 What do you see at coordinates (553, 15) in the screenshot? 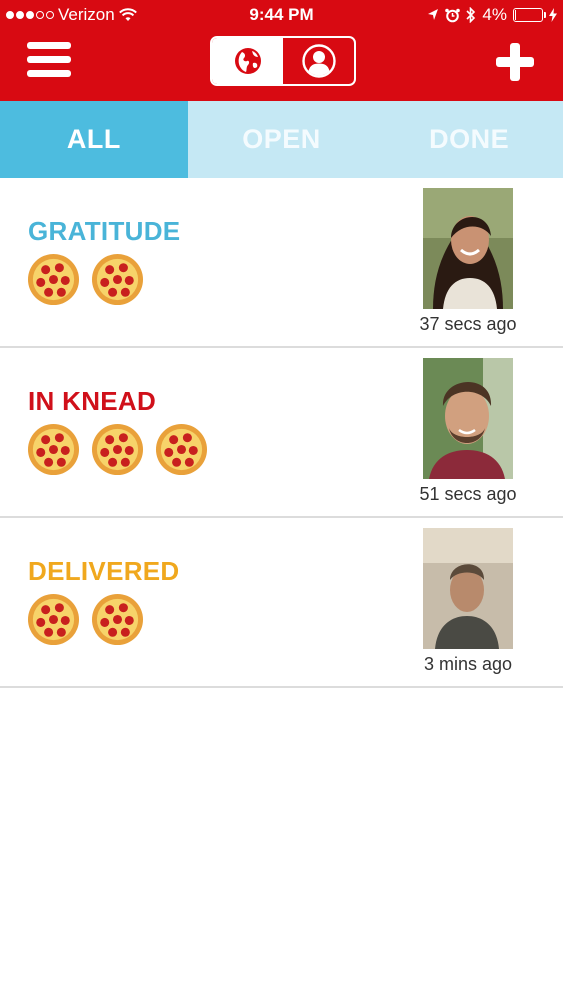
I see `charging-bolt-icon` at bounding box center [553, 15].